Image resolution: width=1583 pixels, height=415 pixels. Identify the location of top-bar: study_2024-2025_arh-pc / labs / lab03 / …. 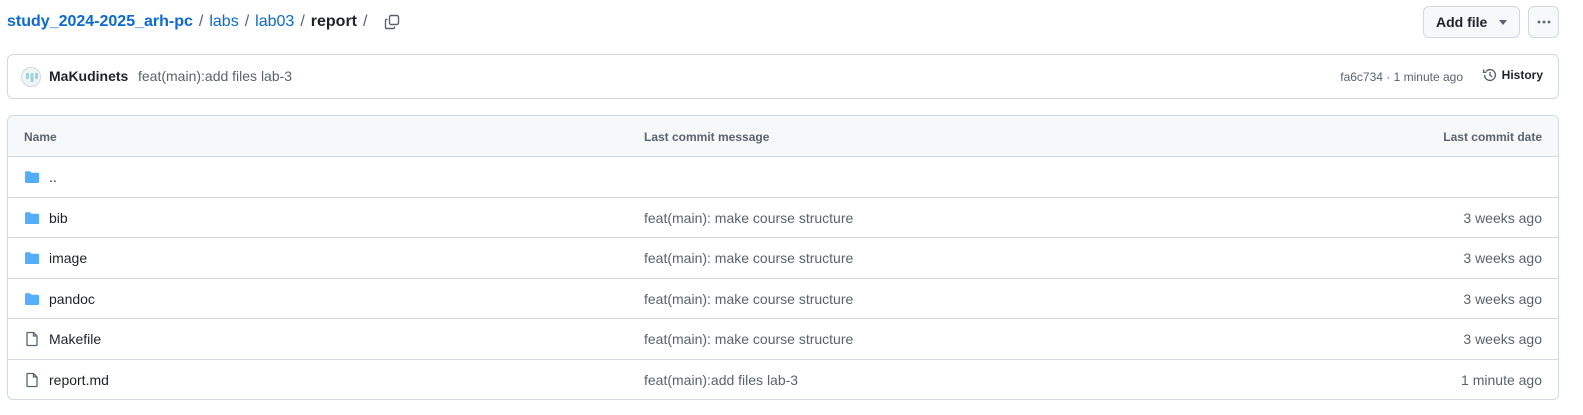
(791, 22).